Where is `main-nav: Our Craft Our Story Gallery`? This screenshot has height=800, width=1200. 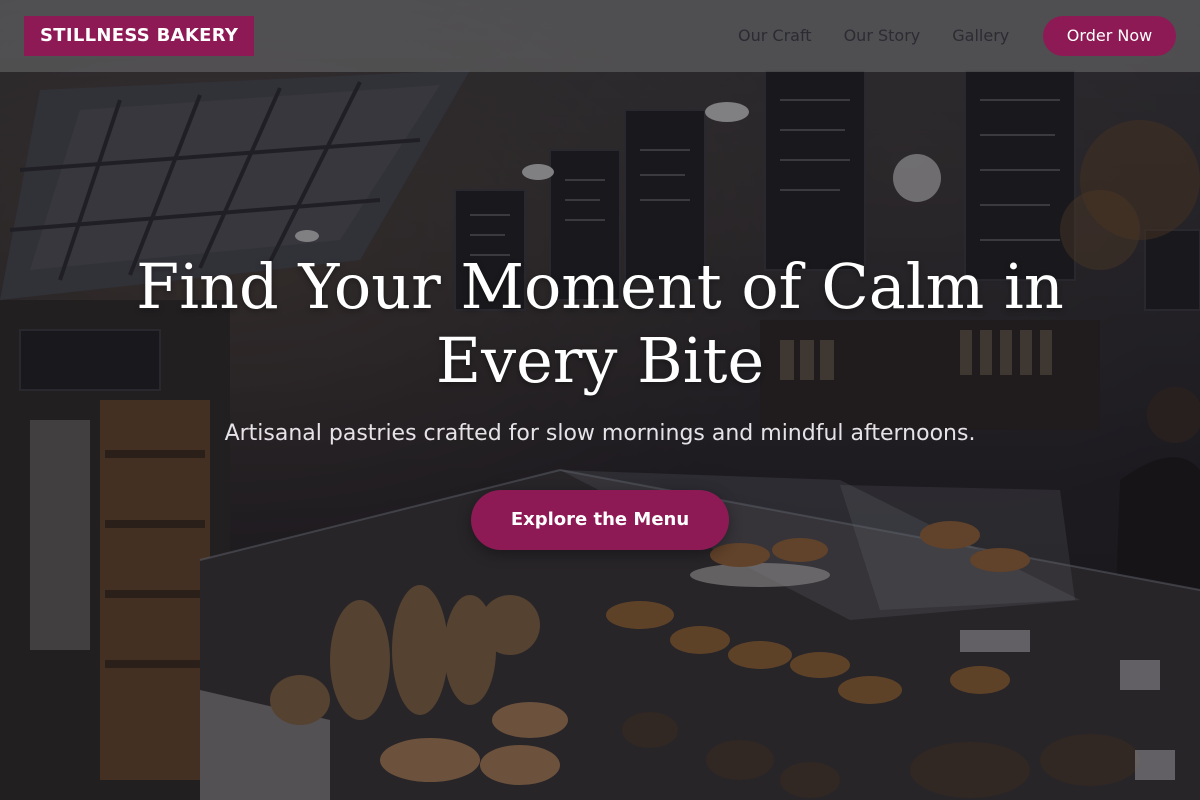 main-nav: Our Craft Our Story Gallery is located at coordinates (873, 36).